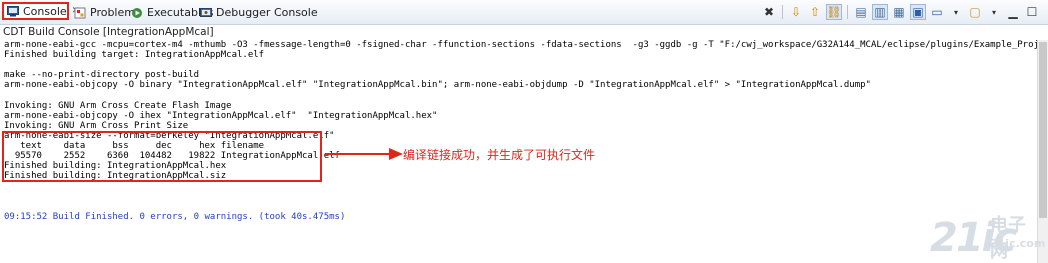  I want to click on scroll-lock-icon: ▦, so click(899, 12).